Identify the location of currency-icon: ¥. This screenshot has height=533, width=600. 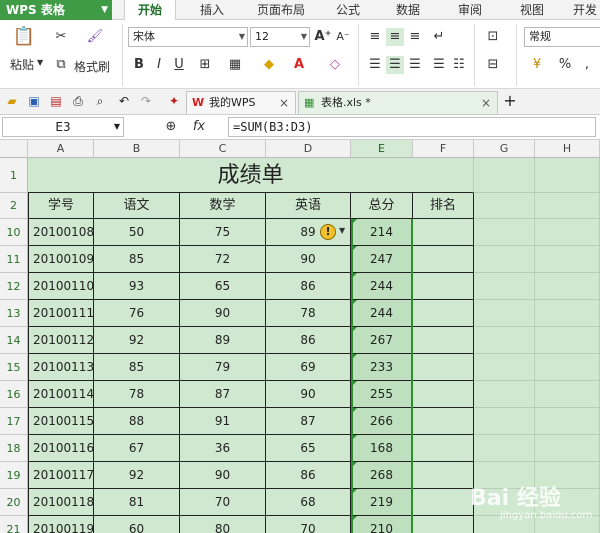
(537, 65).